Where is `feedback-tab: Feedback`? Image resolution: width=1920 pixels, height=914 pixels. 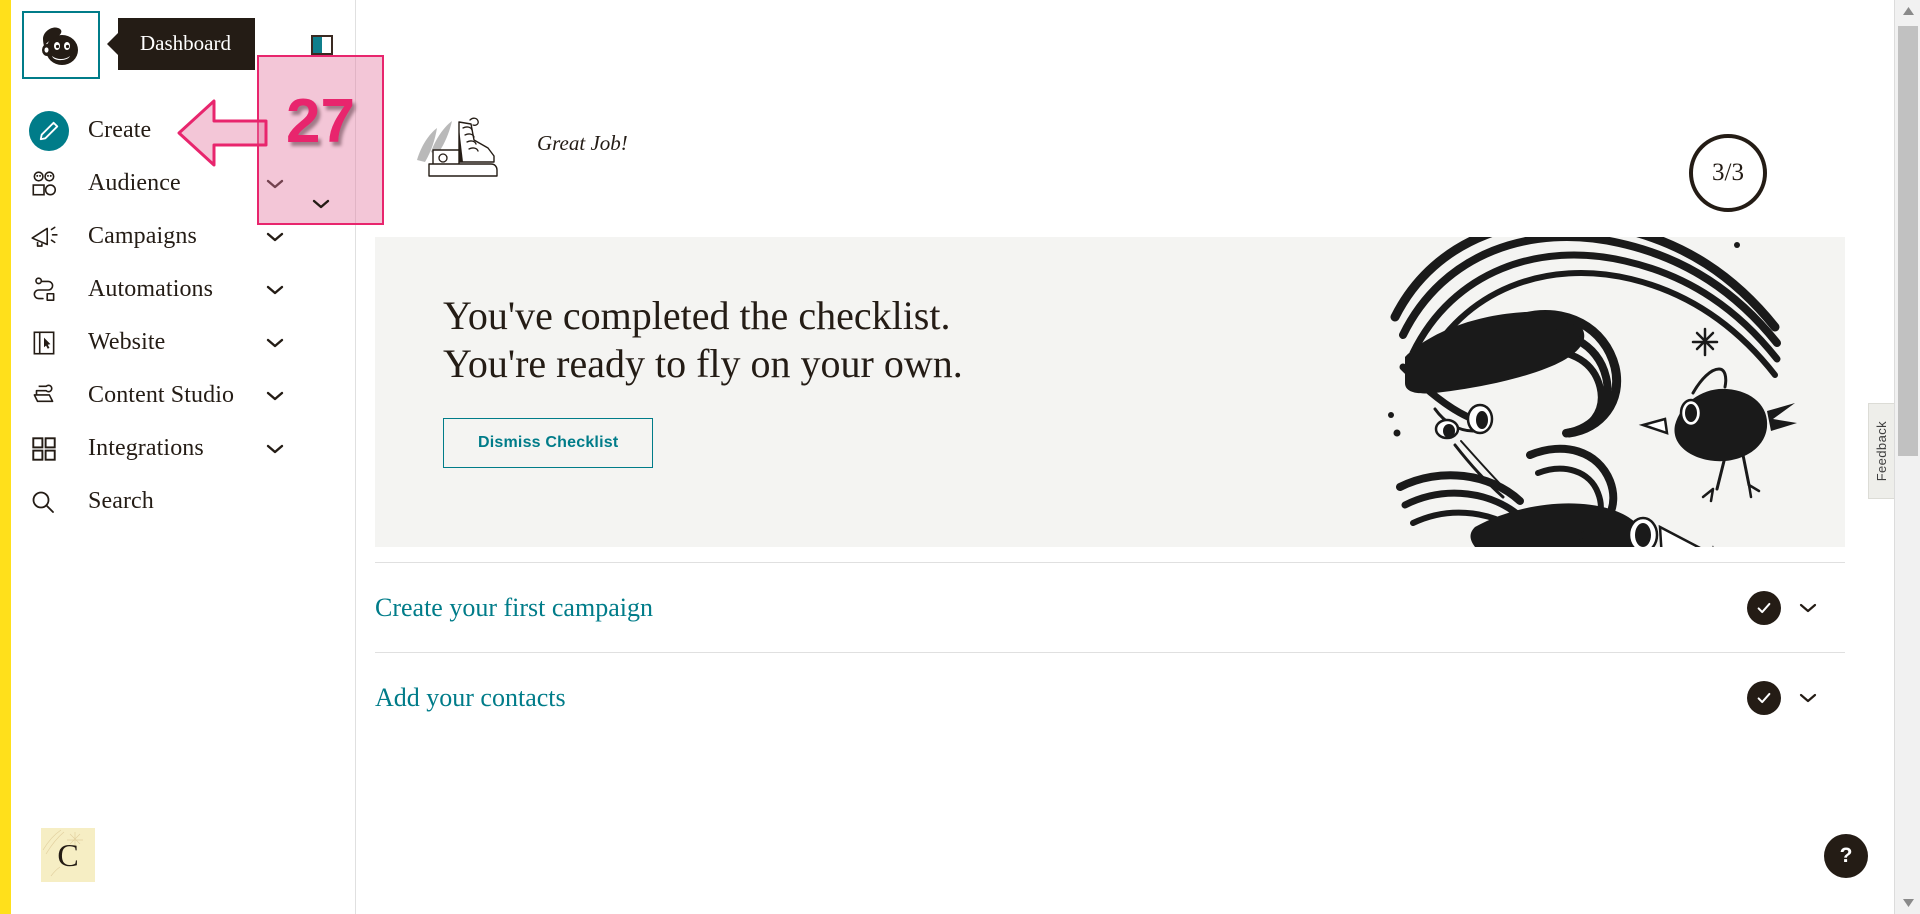 feedback-tab: Feedback is located at coordinates (1881, 451).